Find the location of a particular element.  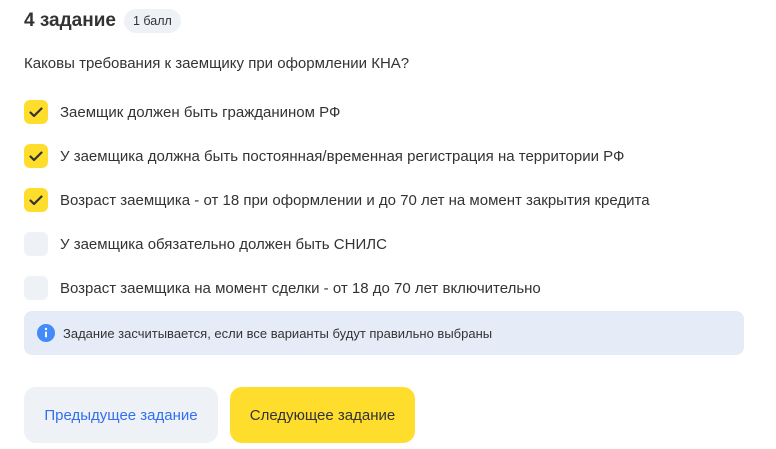

info-icon is located at coordinates (46, 333).